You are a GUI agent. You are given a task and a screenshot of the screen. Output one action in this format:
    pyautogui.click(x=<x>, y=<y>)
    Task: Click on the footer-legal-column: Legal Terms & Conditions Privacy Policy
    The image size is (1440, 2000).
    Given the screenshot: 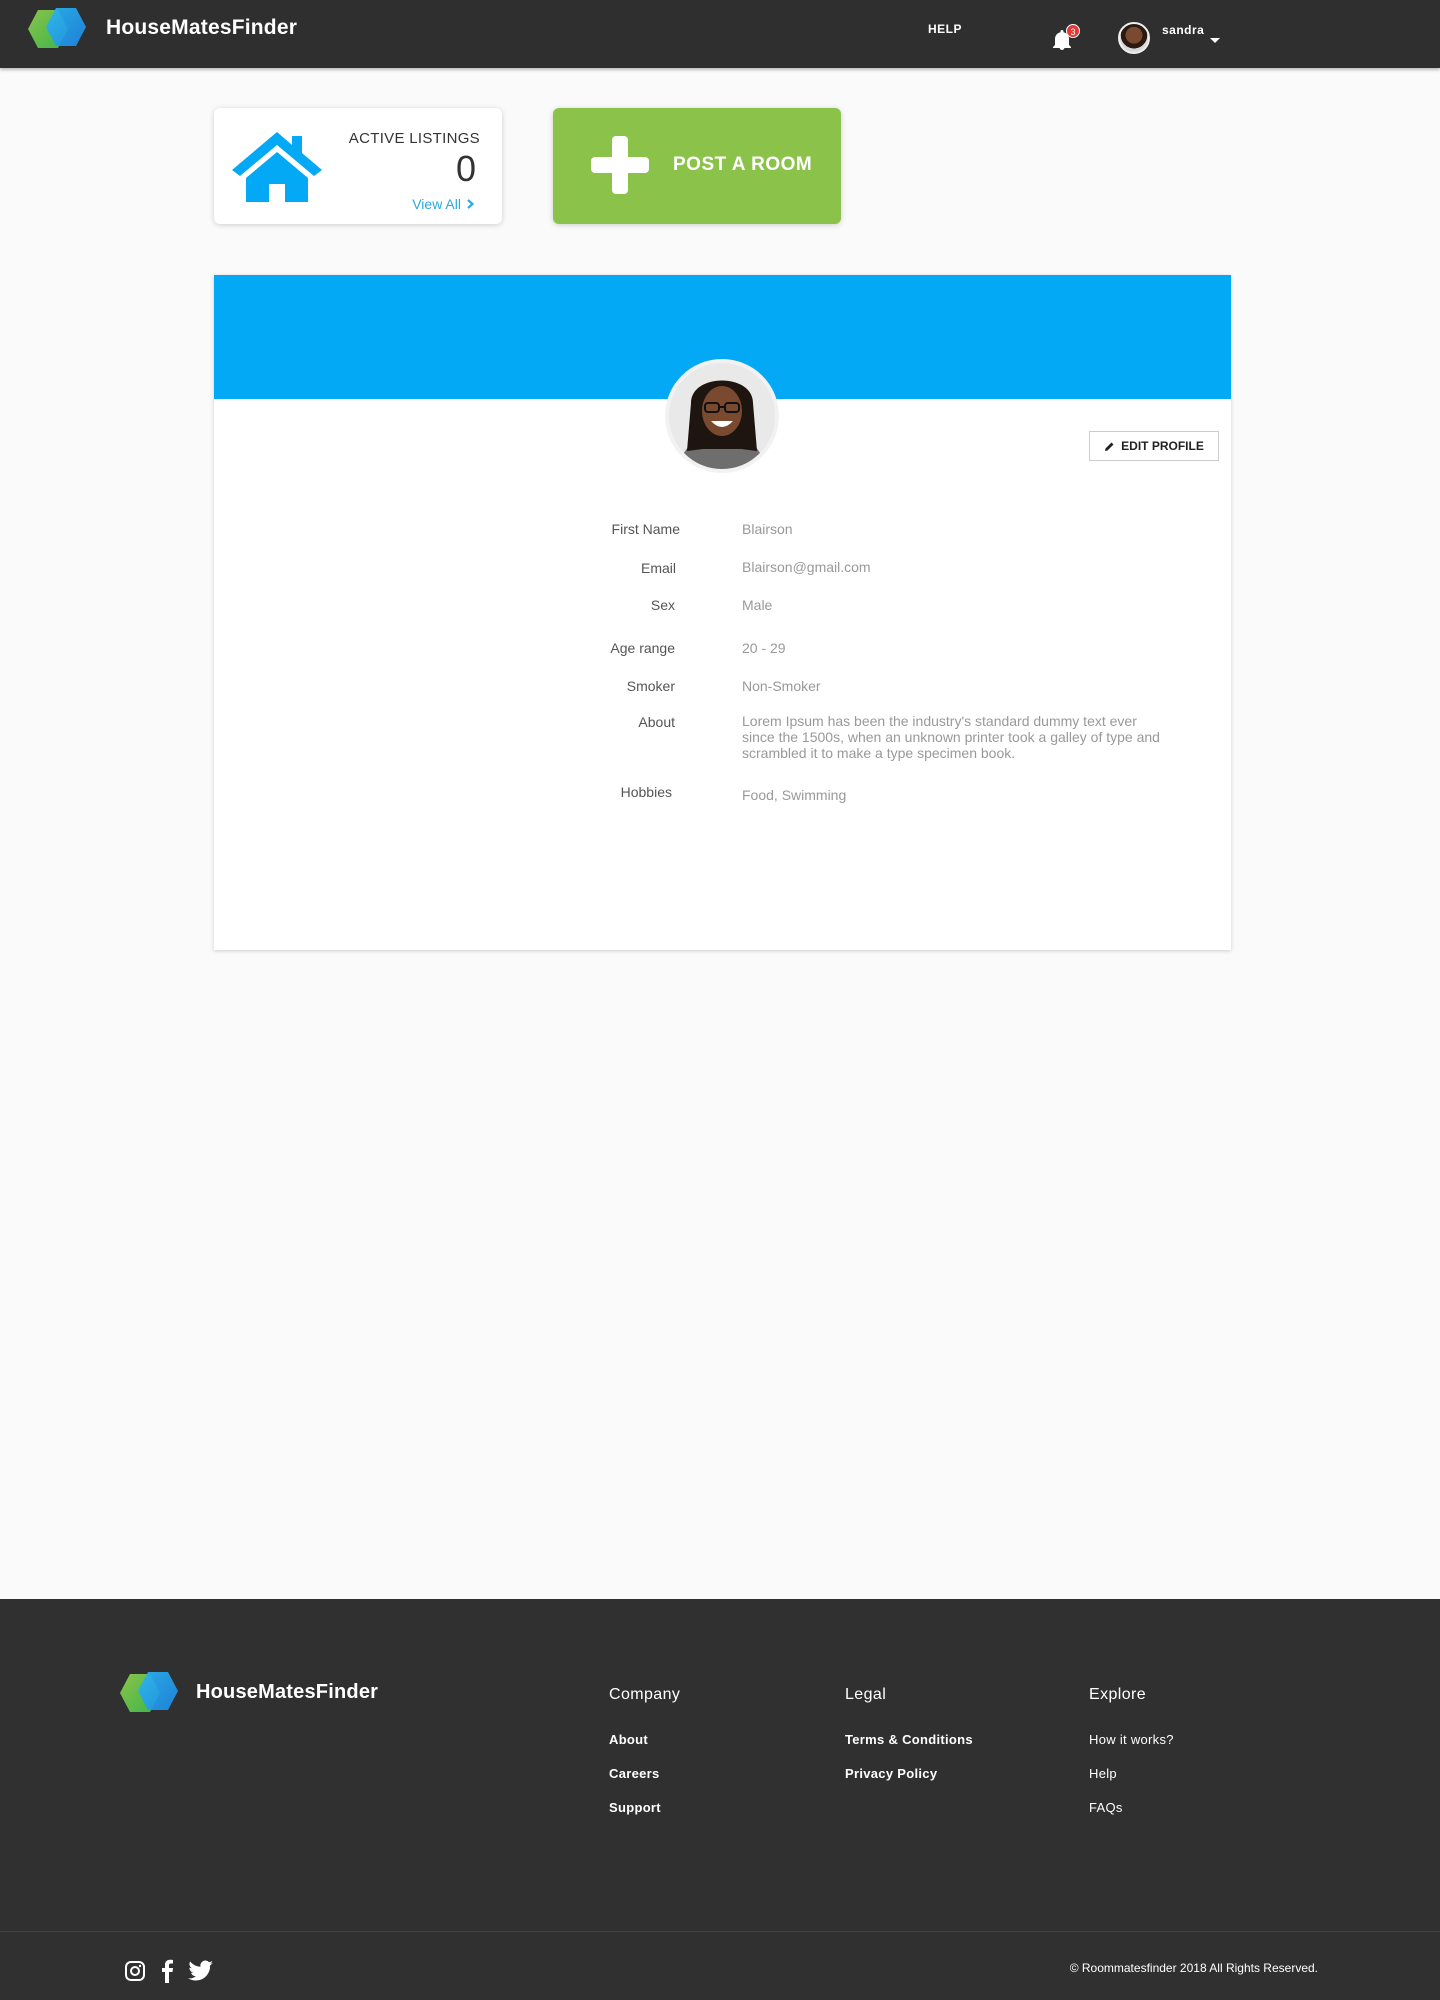 What is the action you would take?
    pyautogui.click(x=909, y=1743)
    